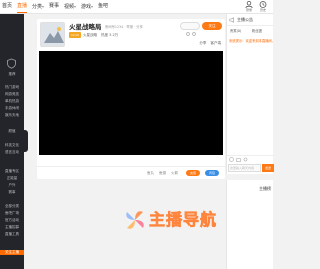  What do you see at coordinates (238, 159) in the screenshot?
I see `gift-icon` at bounding box center [238, 159].